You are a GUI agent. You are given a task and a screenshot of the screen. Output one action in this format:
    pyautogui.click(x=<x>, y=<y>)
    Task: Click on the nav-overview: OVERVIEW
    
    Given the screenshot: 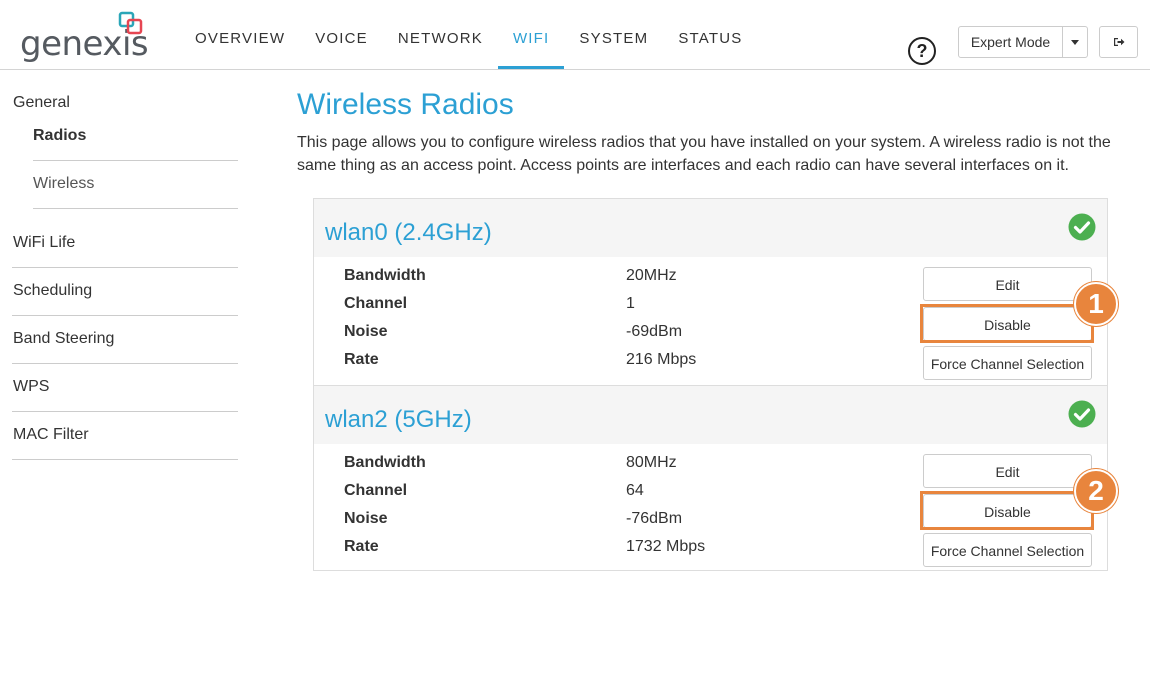 What is the action you would take?
    pyautogui.click(x=240, y=34)
    